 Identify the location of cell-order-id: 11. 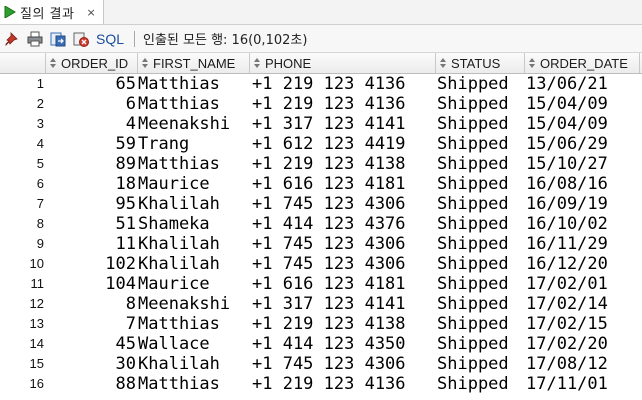
(92, 244).